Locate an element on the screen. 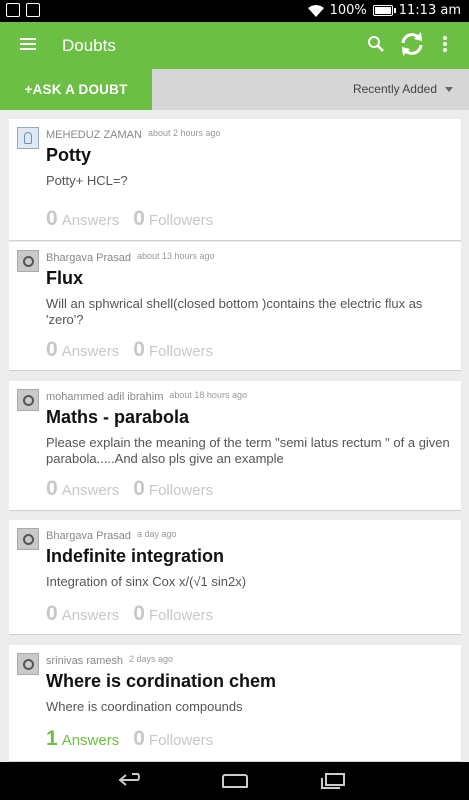  more-vert-icon is located at coordinates (445, 45).